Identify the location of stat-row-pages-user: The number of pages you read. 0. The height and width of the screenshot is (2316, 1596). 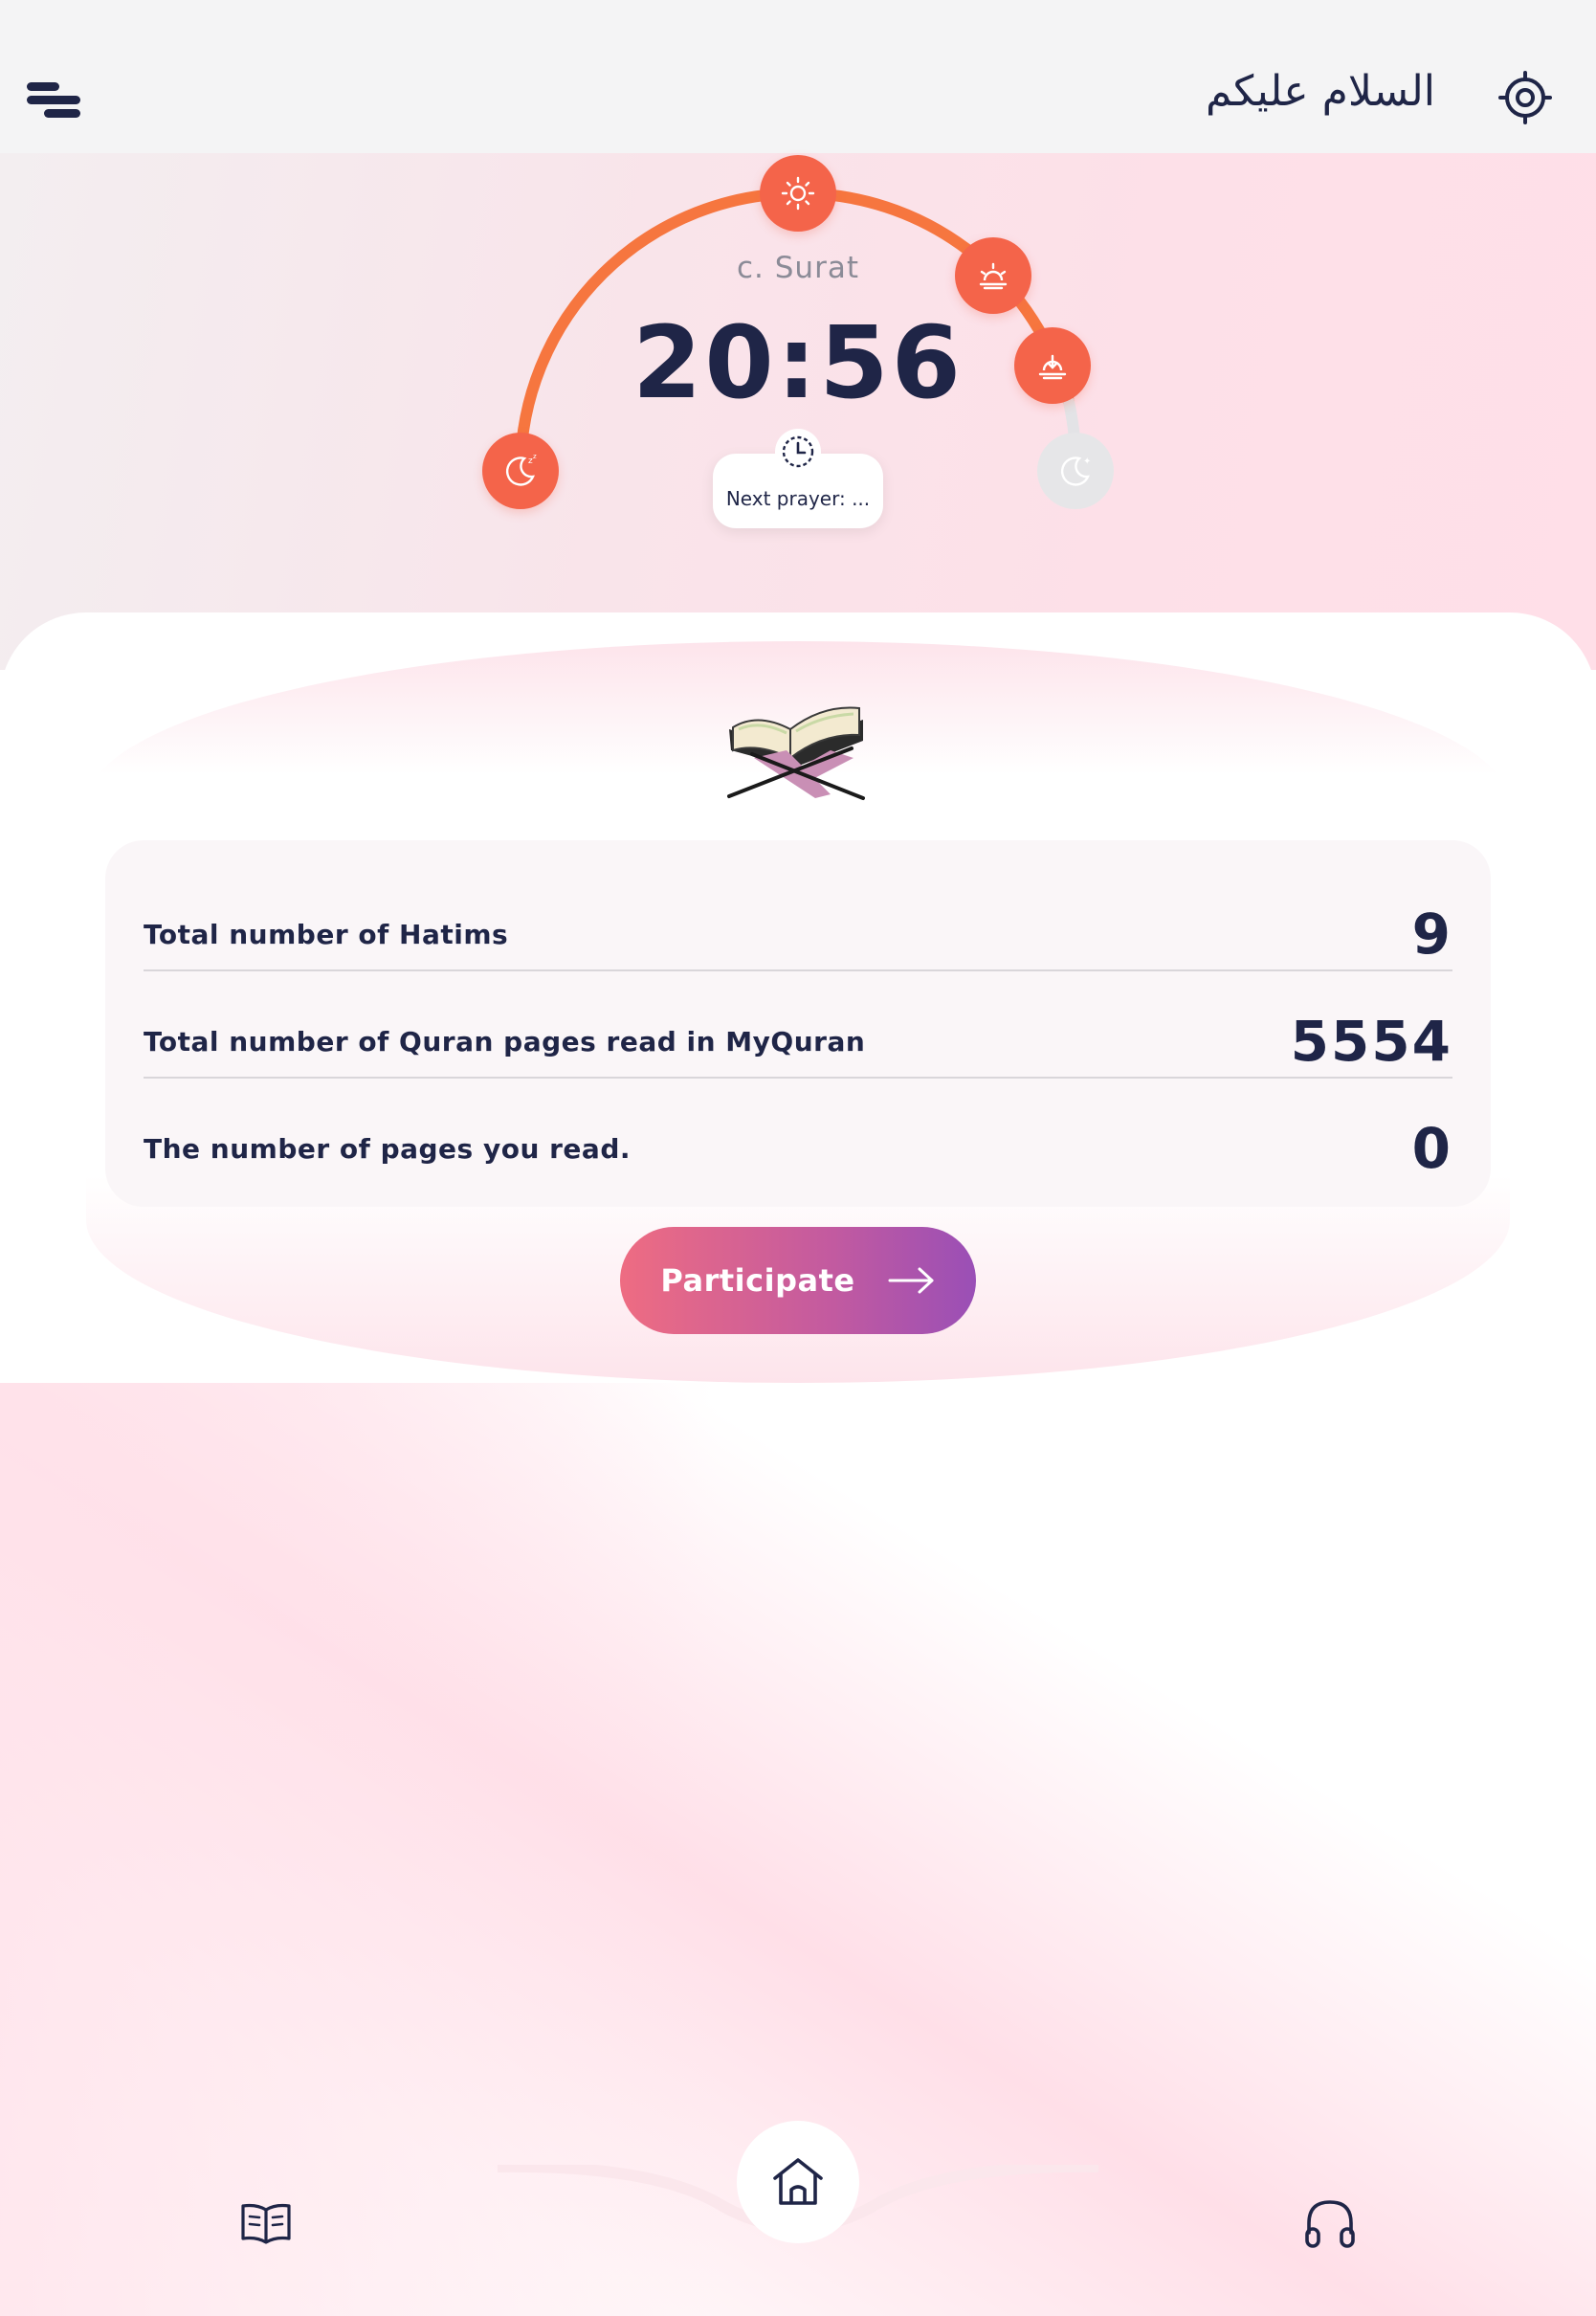
(798, 1148).